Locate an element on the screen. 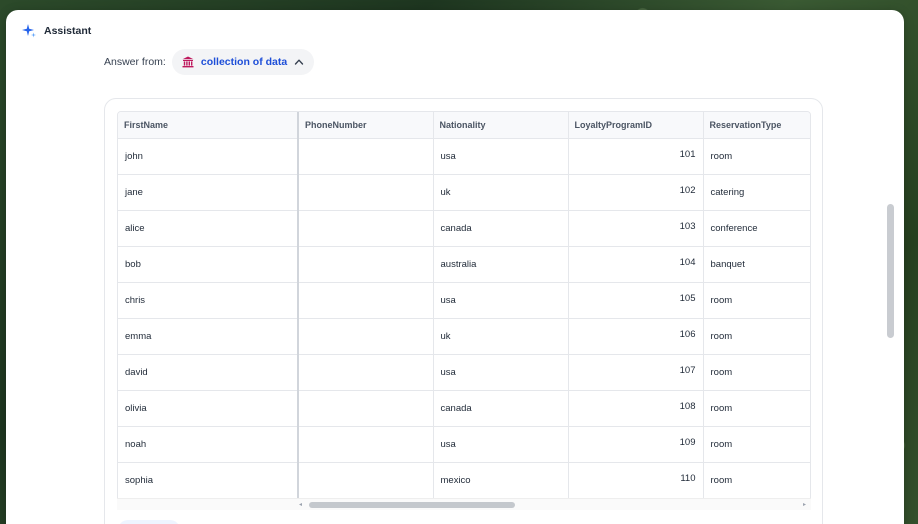 The width and height of the screenshot is (918, 524). table-cell: emma is located at coordinates (208, 336).